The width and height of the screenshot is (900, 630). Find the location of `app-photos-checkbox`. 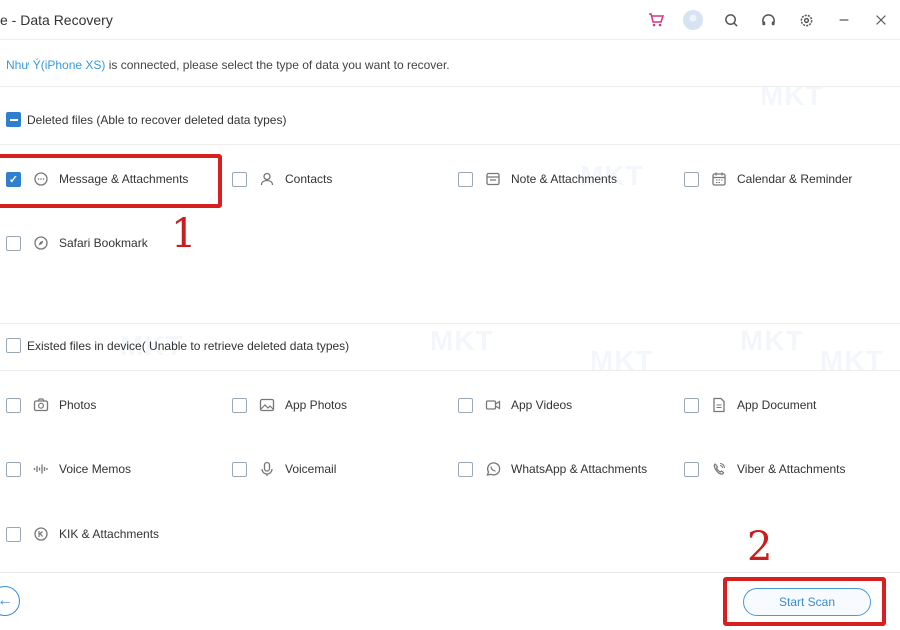

app-photos-checkbox is located at coordinates (239, 405).